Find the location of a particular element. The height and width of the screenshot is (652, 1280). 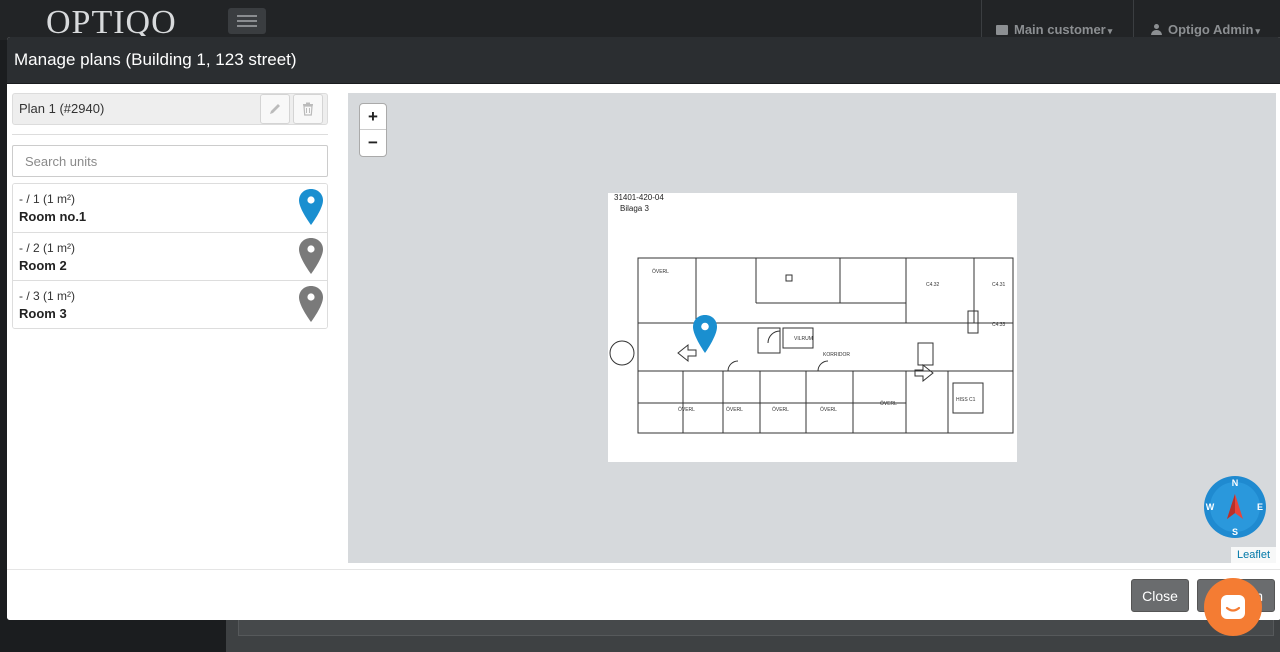

chat-launcher-button is located at coordinates (1233, 607).